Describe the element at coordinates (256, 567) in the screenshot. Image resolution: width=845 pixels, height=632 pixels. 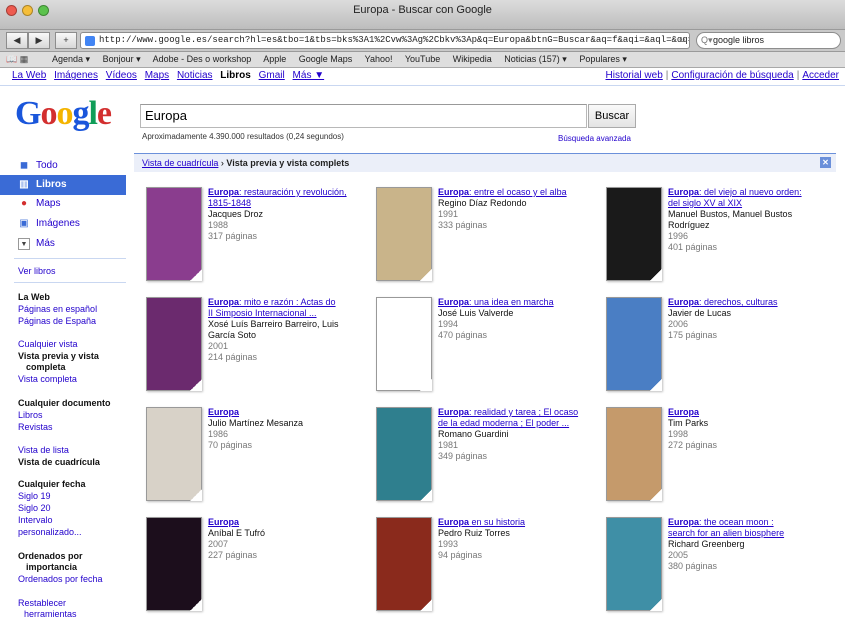
I see `book-result: Europa Aníbal E Tufró 2007 227 páginas` at that location.